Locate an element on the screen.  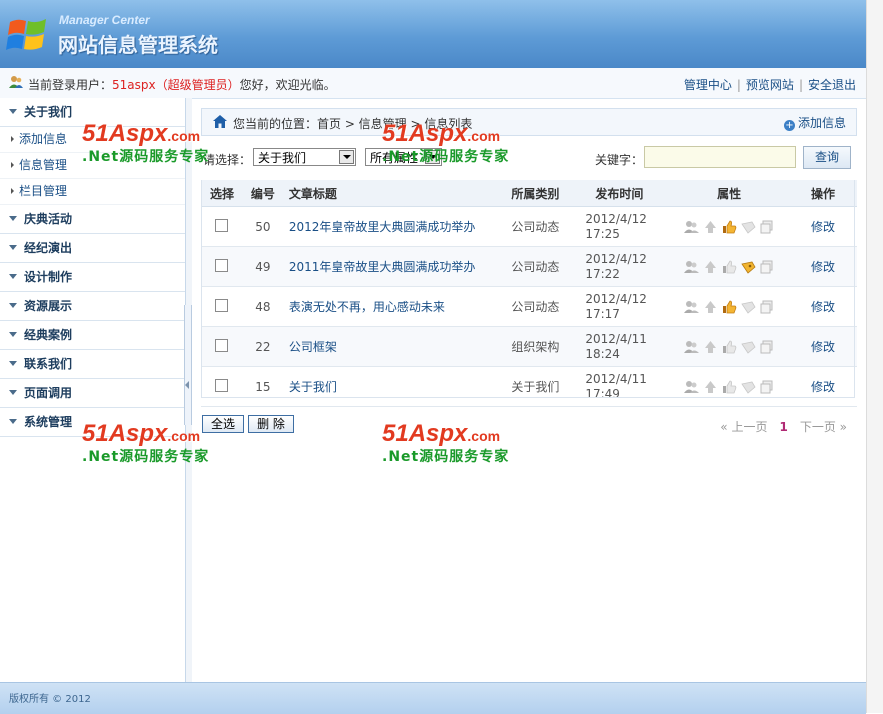
menu-group-performance: 经纪演出 is located at coordinates (92, 248).